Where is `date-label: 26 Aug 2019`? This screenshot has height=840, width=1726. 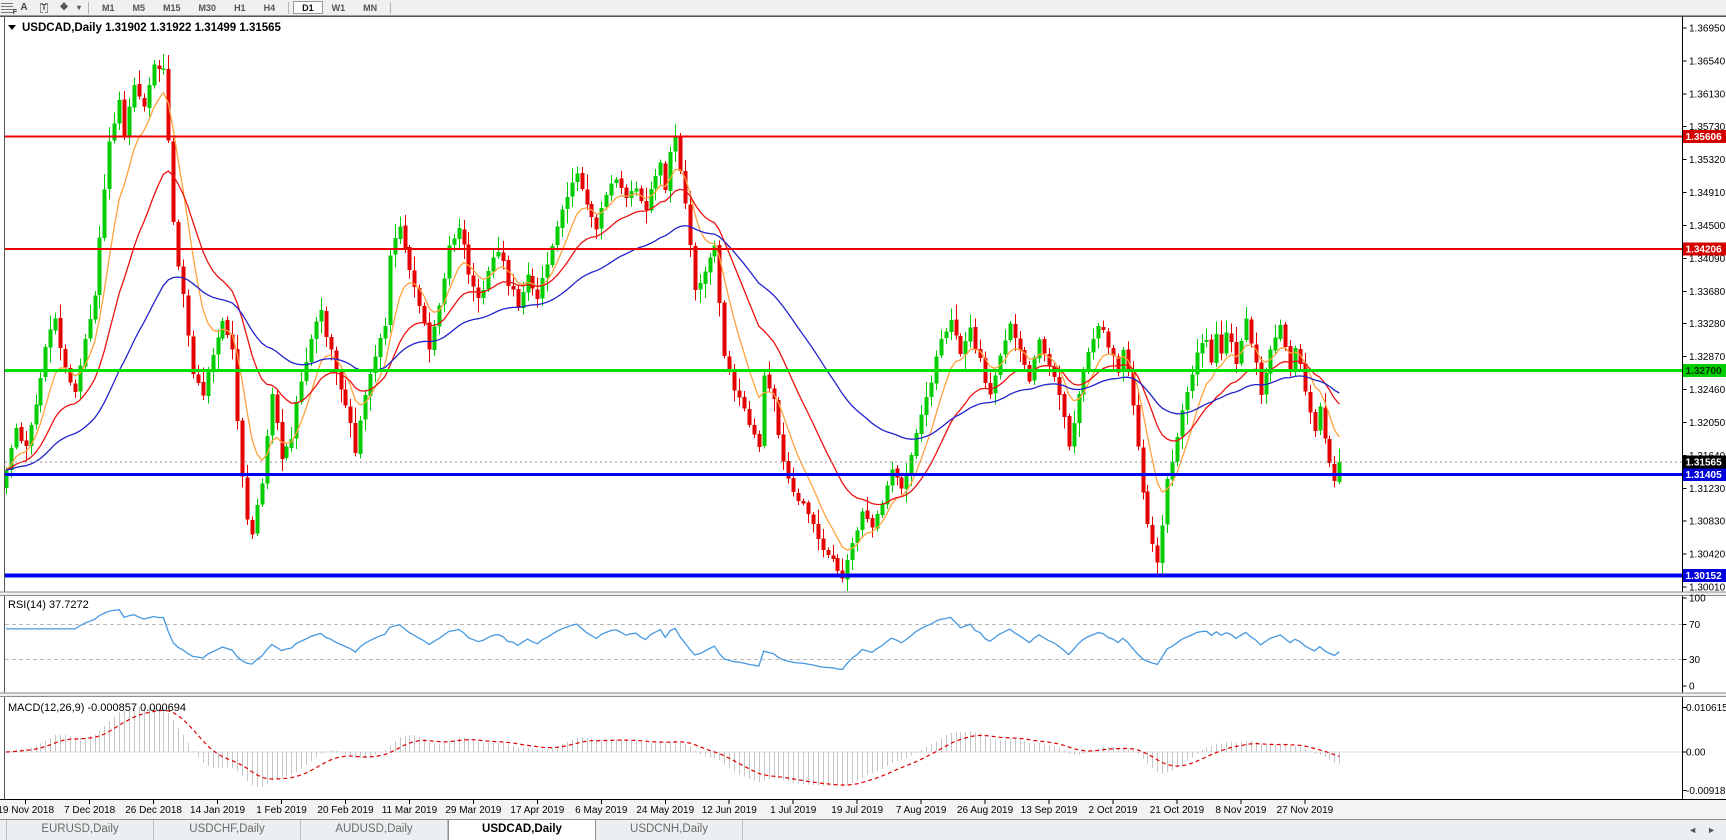 date-label: 26 Aug 2019 is located at coordinates (985, 810).